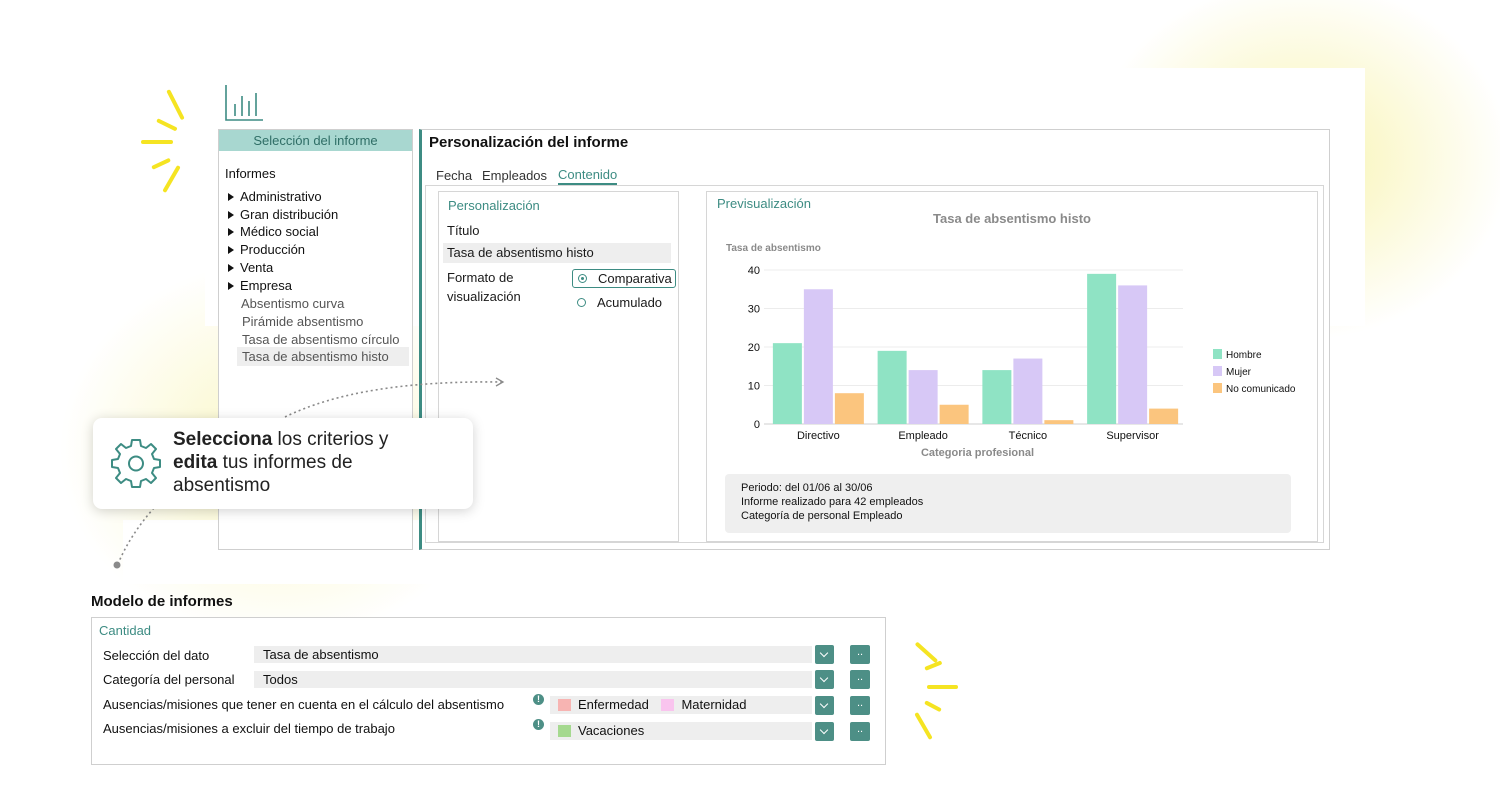 The width and height of the screenshot is (1500, 786). What do you see at coordinates (260, 285) in the screenshot?
I see `tree-item-empresa: Empresa` at bounding box center [260, 285].